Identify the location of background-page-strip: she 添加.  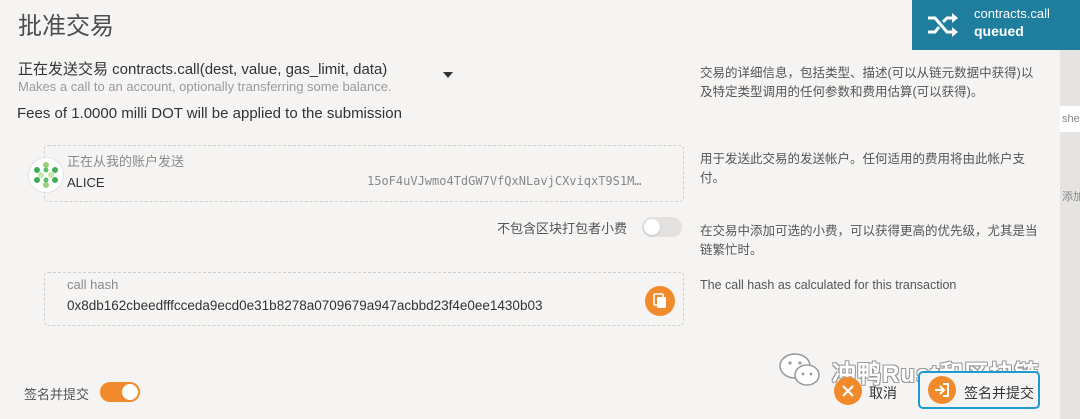
(1070, 209).